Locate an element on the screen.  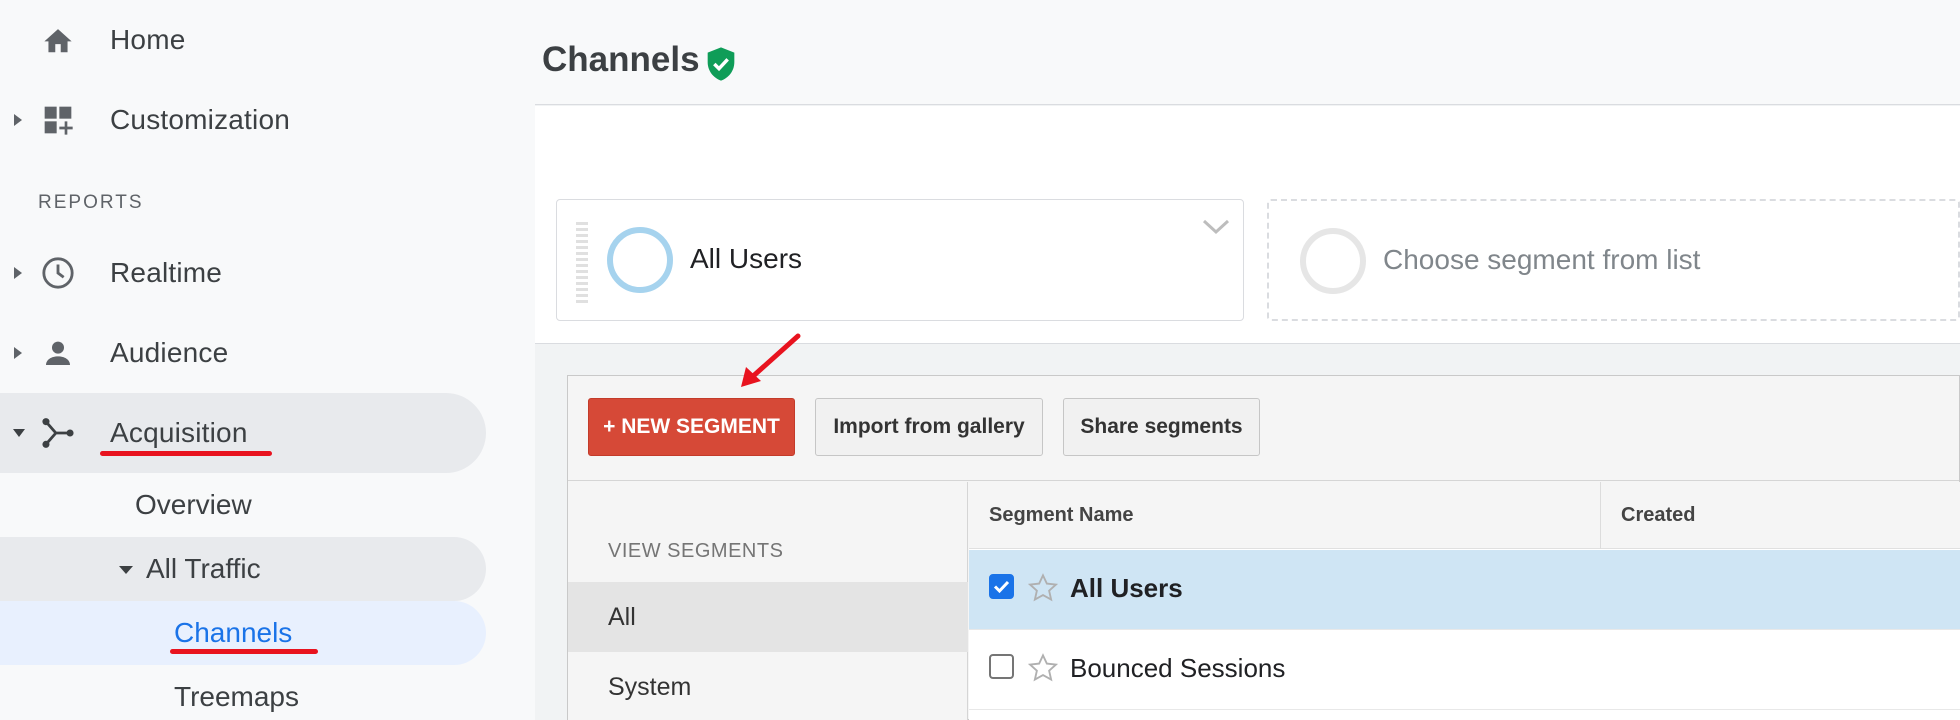
view-item-all: All is located at coordinates (768, 617).